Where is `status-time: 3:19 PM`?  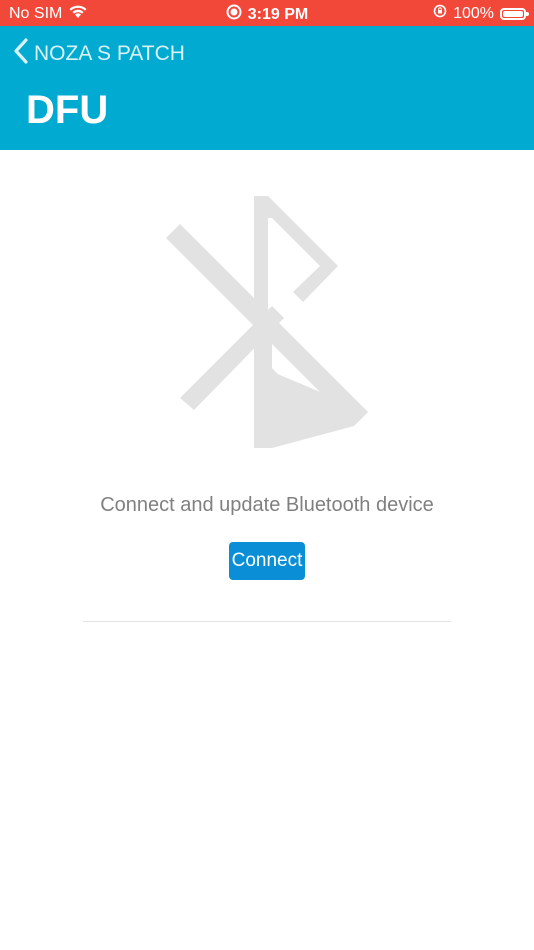 status-time: 3:19 PM is located at coordinates (278, 14).